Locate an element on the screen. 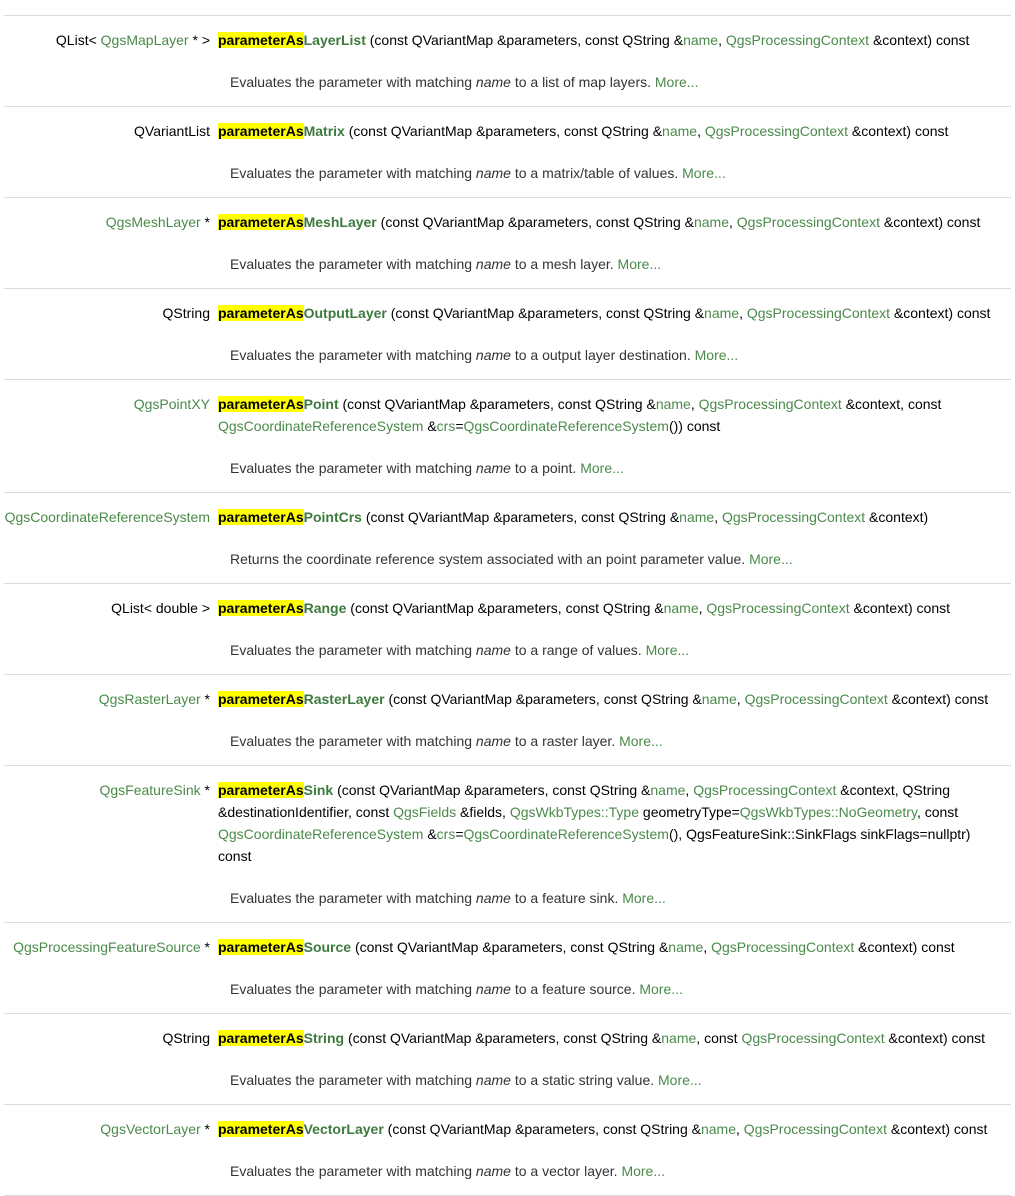  argument-text: = is located at coordinates (459, 834).